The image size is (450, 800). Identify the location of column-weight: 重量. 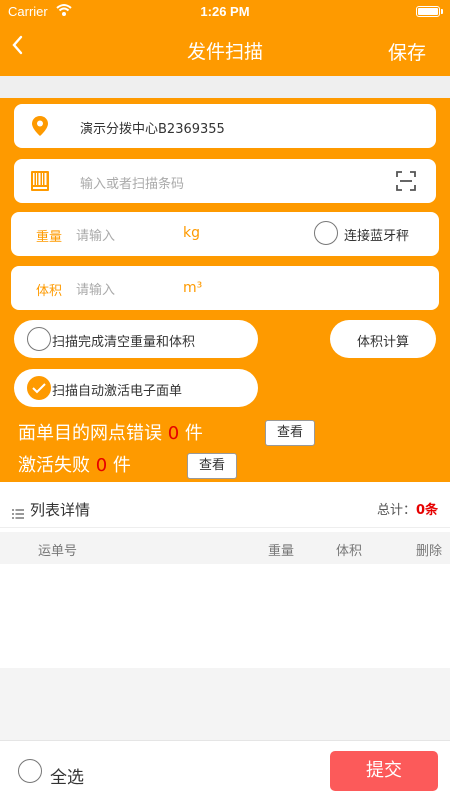
(281, 551).